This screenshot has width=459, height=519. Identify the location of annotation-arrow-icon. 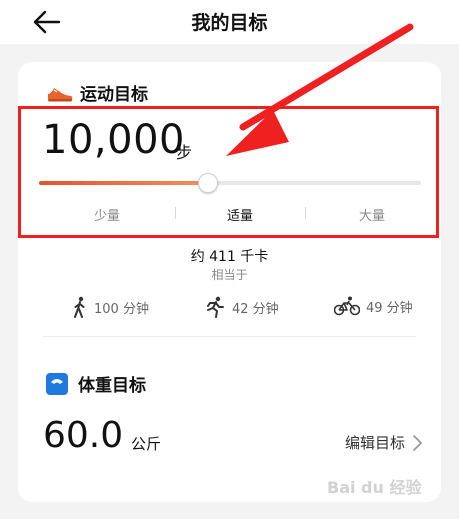
(320, 89).